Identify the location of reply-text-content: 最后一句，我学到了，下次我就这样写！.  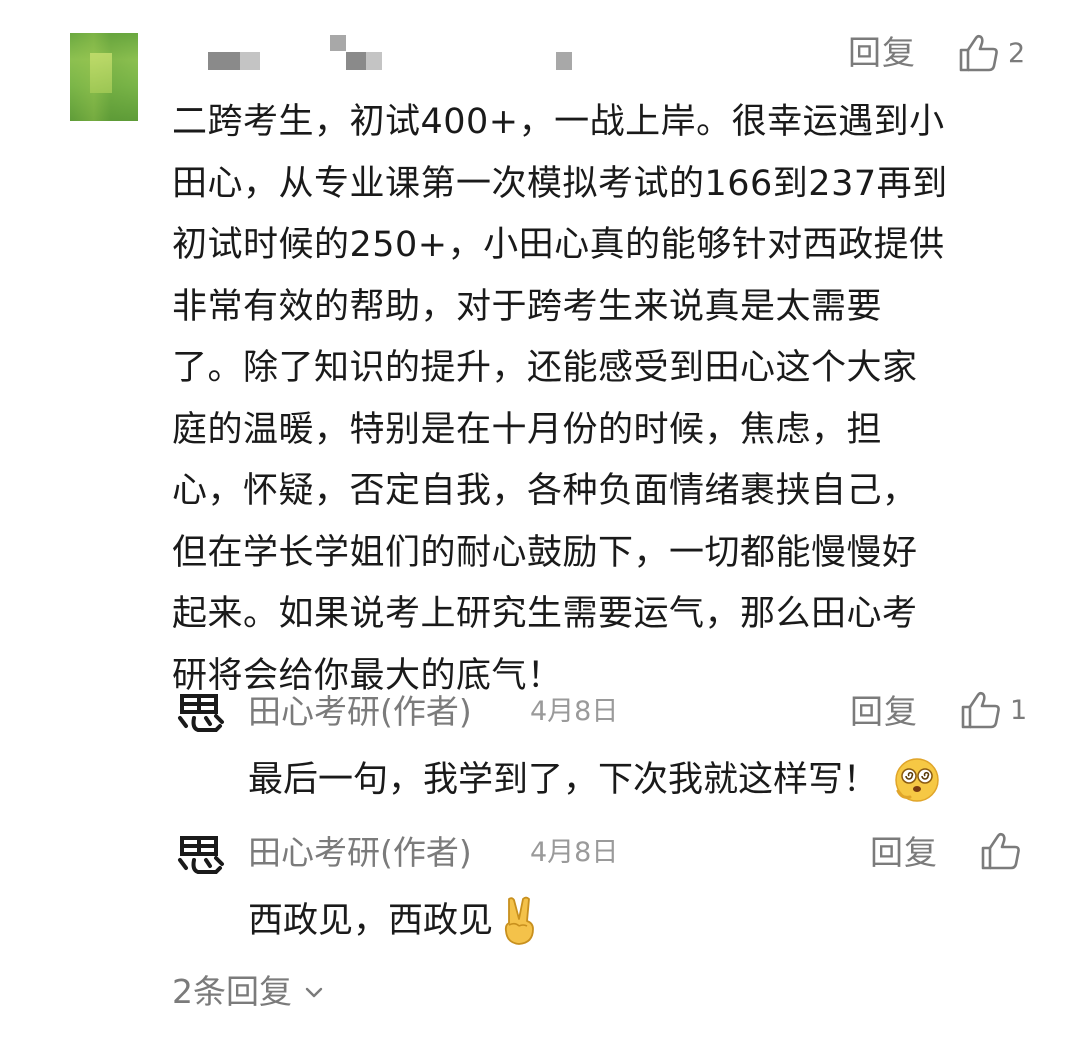
(563, 779).